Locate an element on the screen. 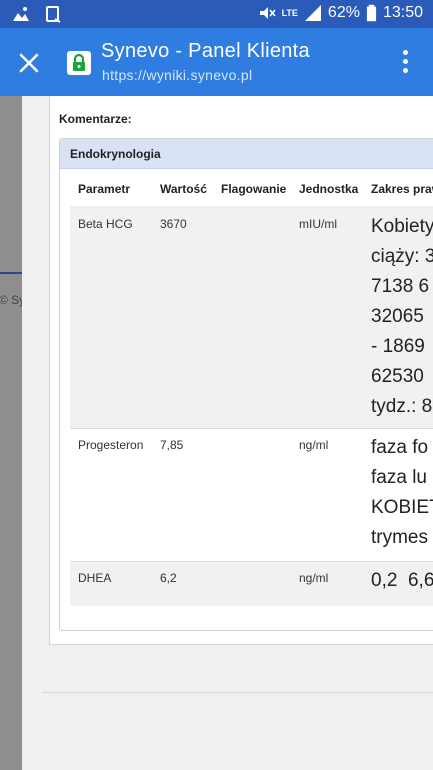  lock-icon is located at coordinates (79, 62).